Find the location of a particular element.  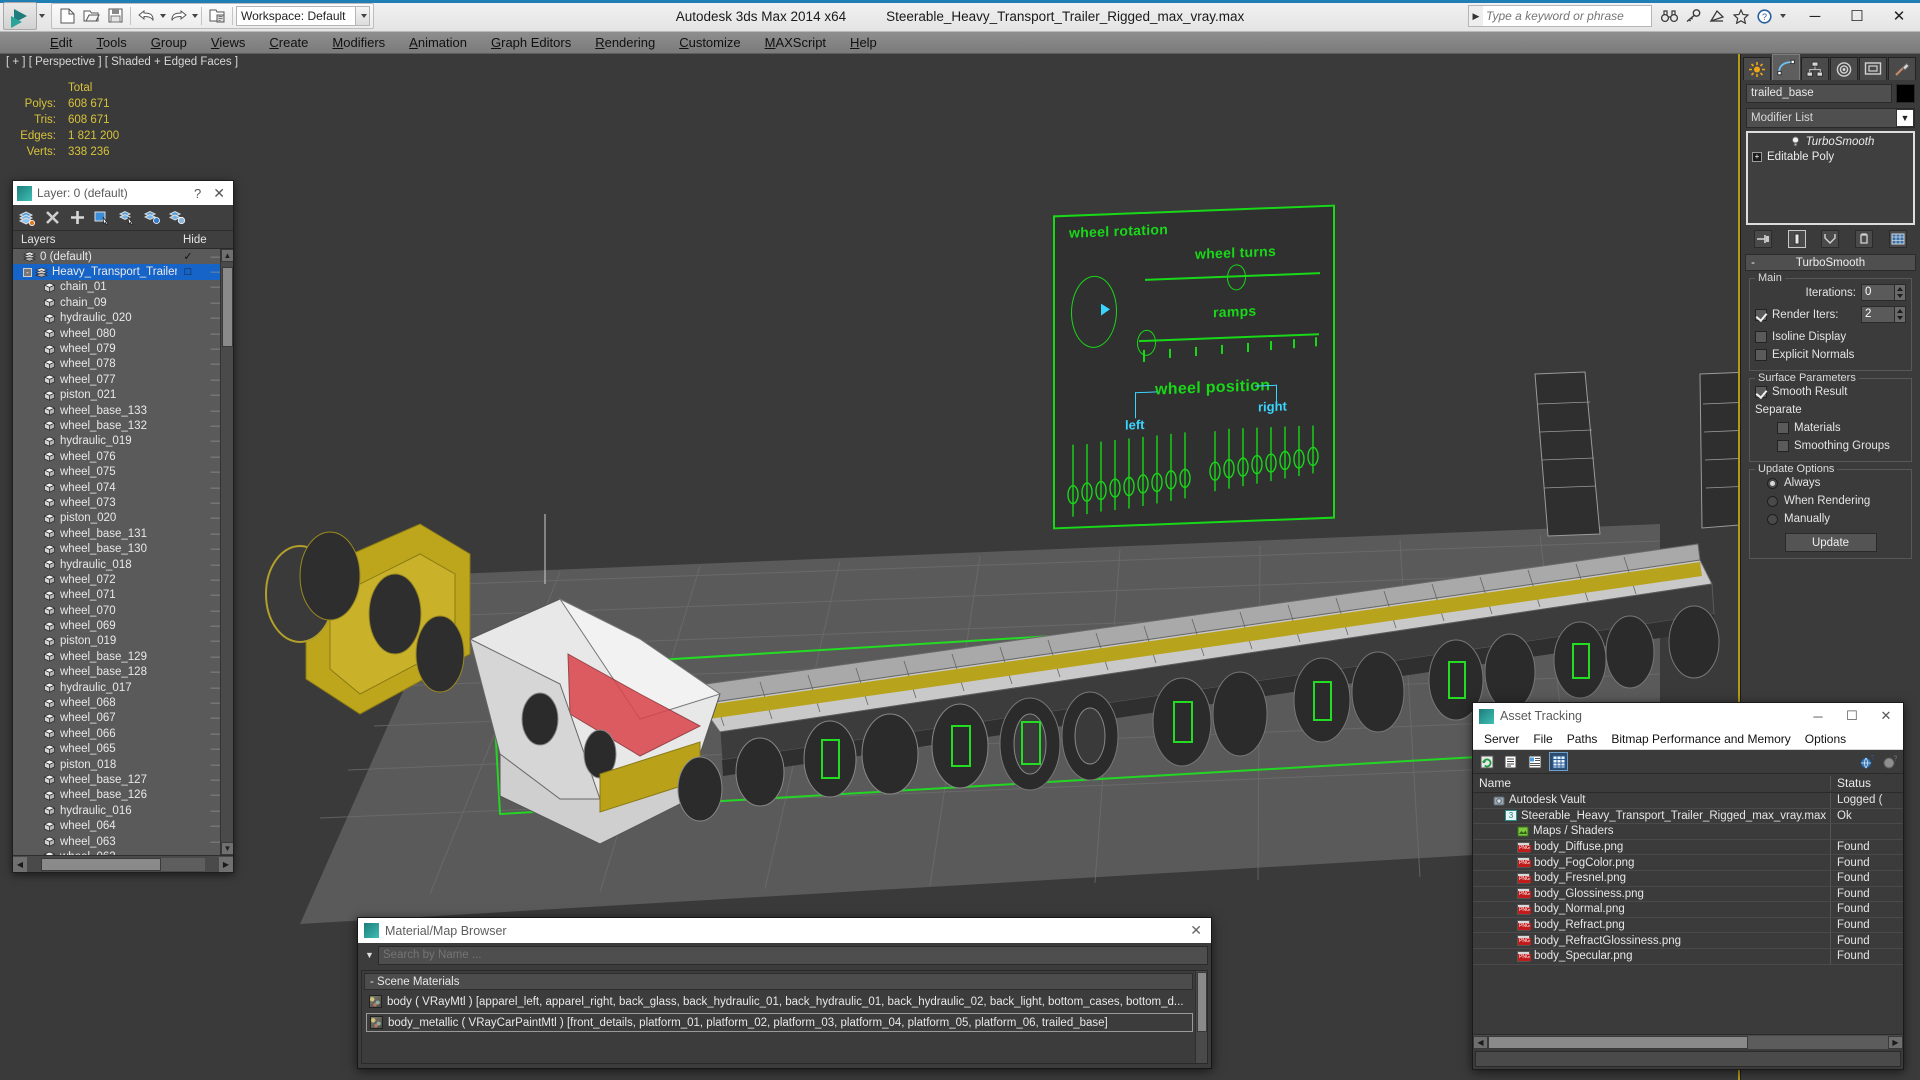

layer-object-row: wheel_base_128— is located at coordinates (123, 672).